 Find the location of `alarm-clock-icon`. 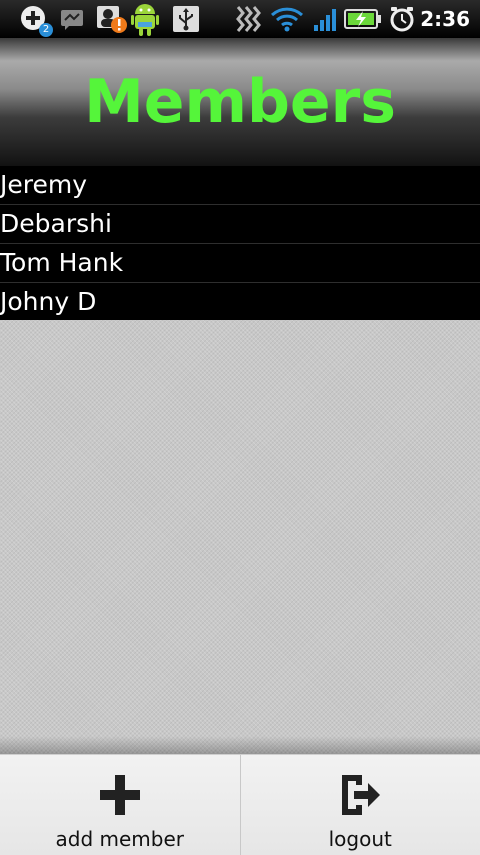

alarm-clock-icon is located at coordinates (402, 19).